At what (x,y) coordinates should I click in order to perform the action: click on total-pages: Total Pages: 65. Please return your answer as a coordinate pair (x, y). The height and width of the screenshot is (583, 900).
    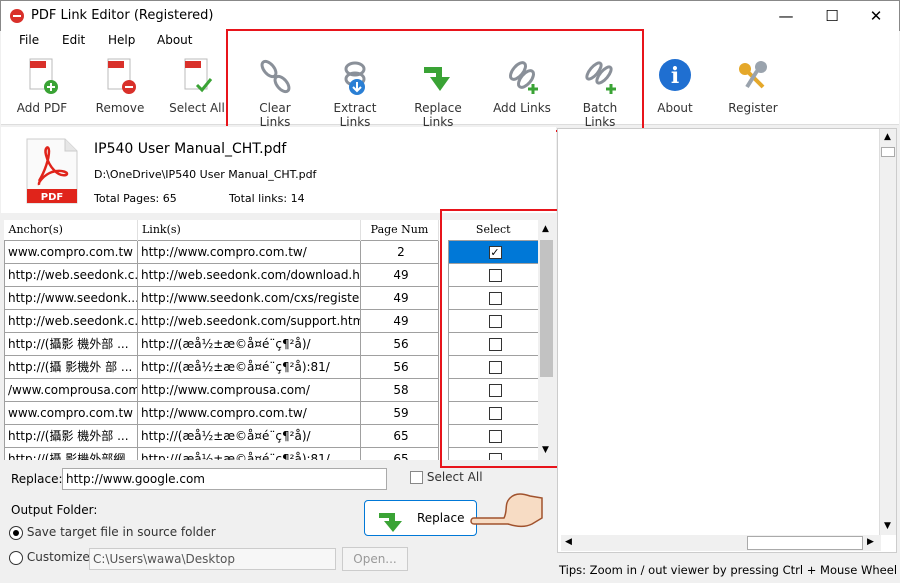
    Looking at the image, I should click on (135, 198).